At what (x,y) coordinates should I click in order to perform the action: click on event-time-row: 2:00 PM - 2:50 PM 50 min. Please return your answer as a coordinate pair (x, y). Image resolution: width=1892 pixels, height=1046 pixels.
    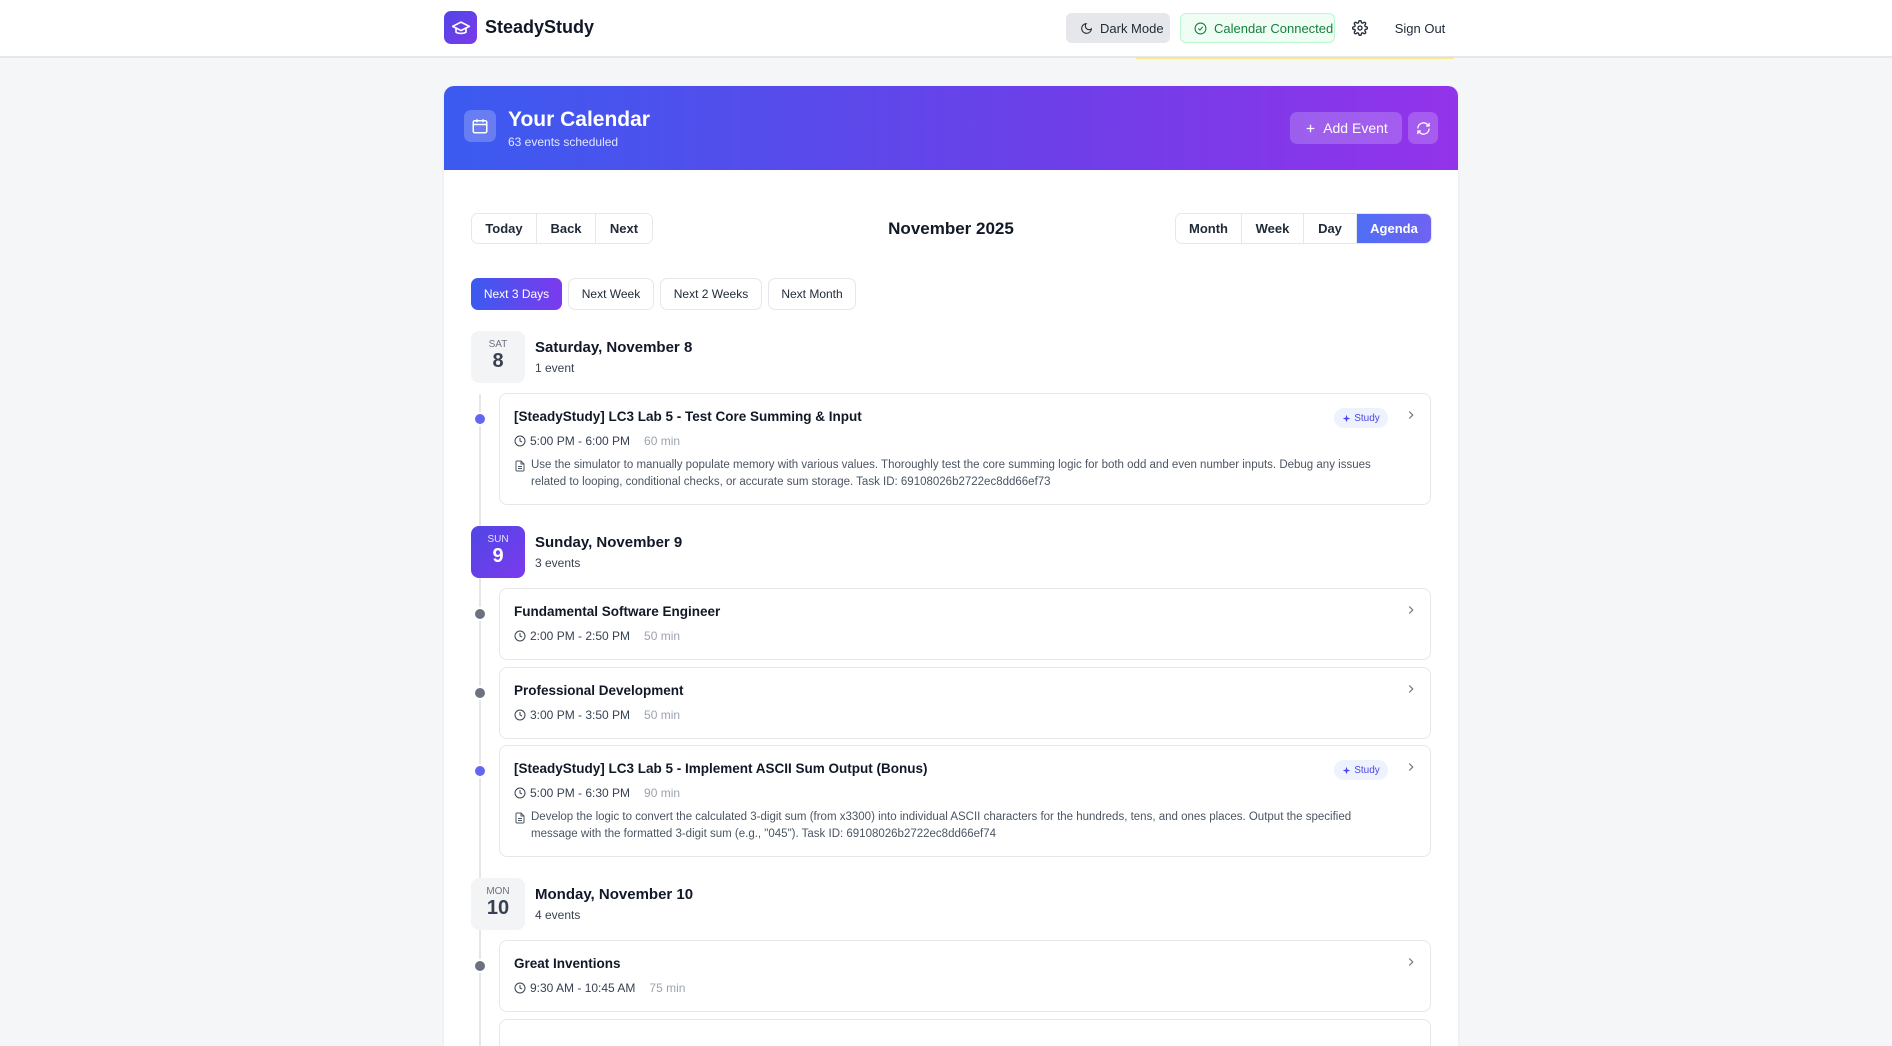
    Looking at the image, I should click on (597, 636).